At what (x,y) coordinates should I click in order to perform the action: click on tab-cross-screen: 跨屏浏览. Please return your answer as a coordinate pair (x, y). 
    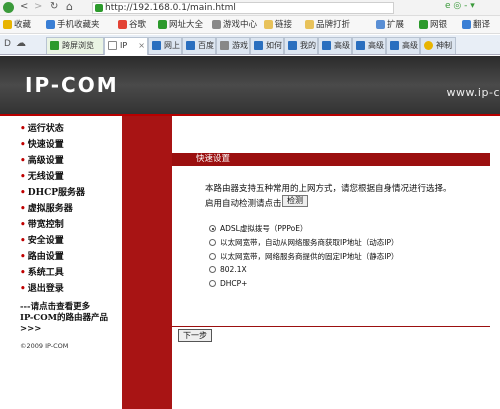
    Looking at the image, I should click on (75, 45).